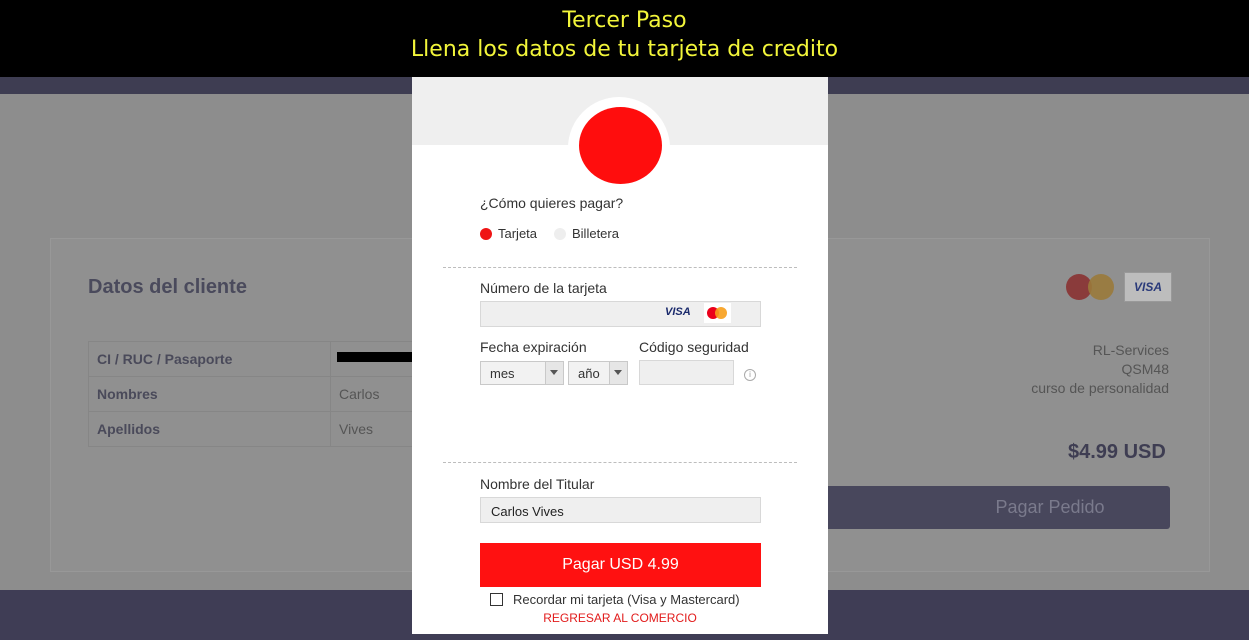  I want to click on cvv-label: Código seguridad, so click(694, 347).